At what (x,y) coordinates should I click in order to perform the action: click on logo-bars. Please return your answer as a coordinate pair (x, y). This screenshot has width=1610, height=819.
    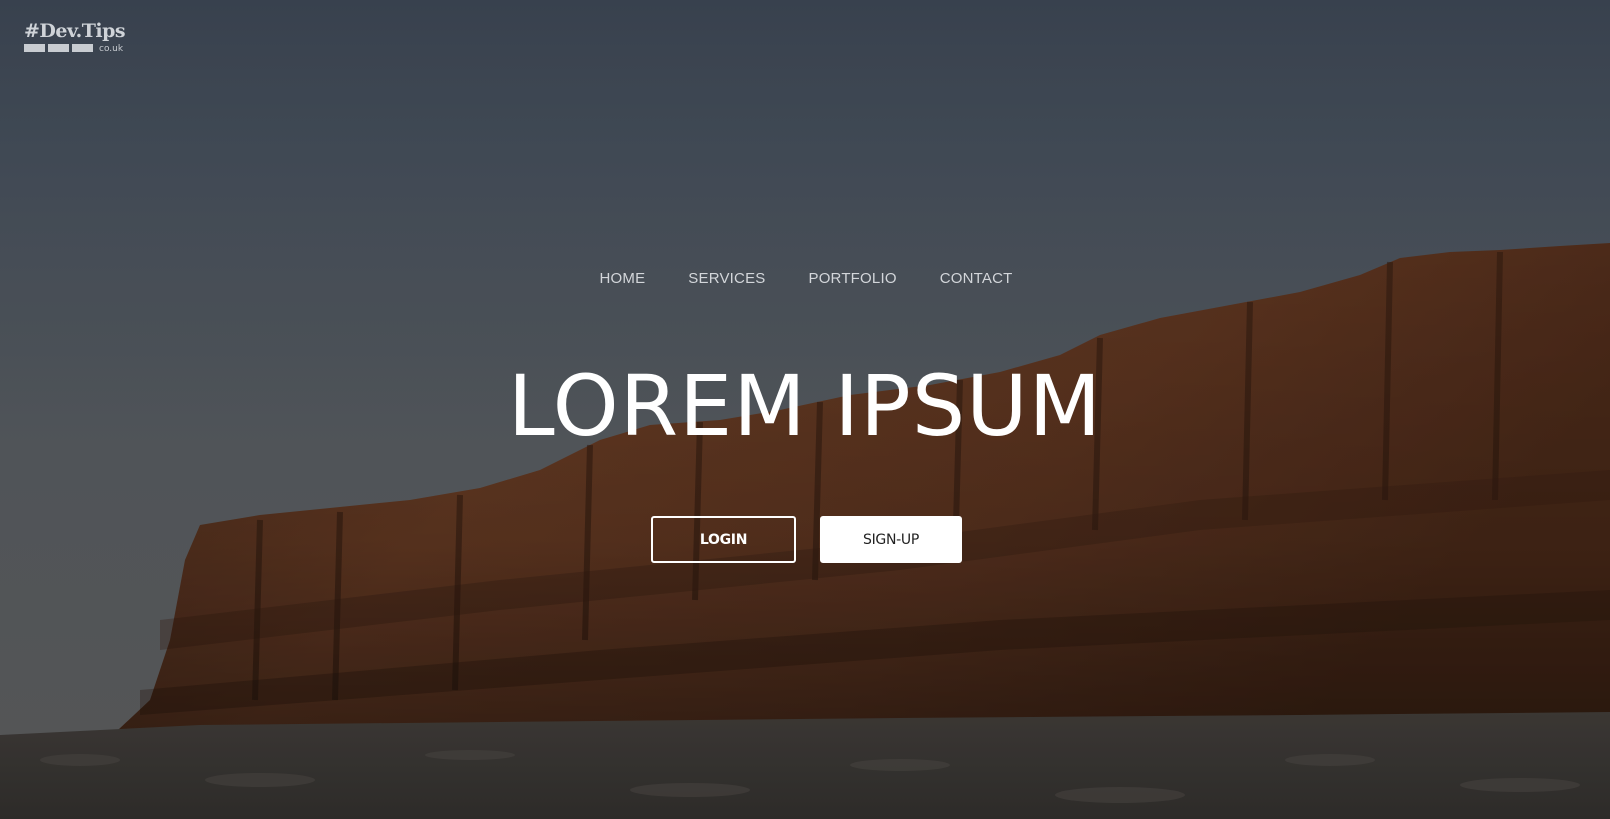
    Looking at the image, I should click on (58, 48).